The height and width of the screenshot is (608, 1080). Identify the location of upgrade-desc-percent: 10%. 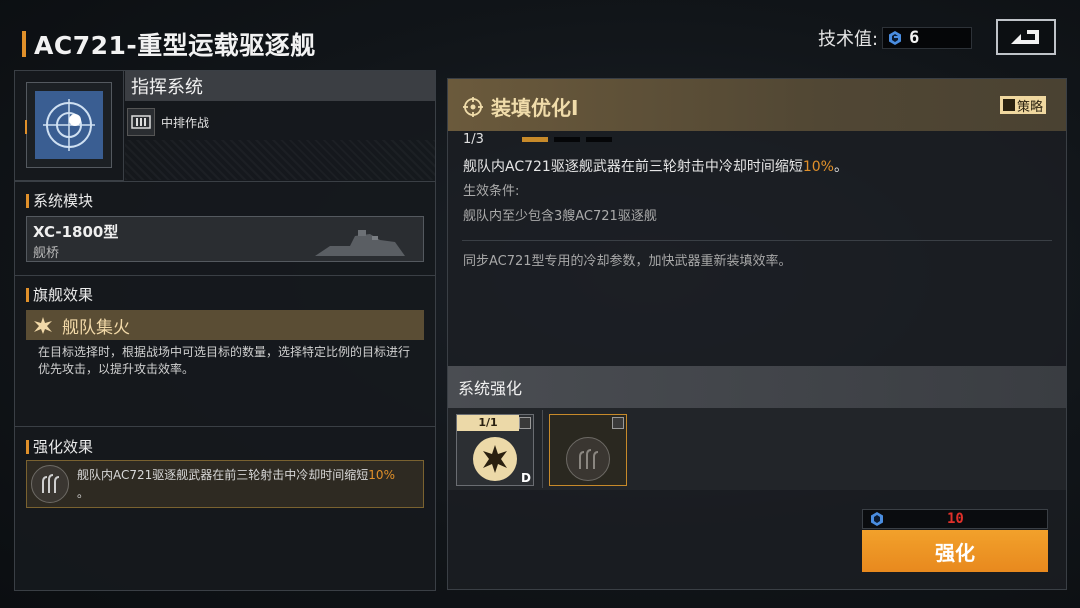
(818, 167).